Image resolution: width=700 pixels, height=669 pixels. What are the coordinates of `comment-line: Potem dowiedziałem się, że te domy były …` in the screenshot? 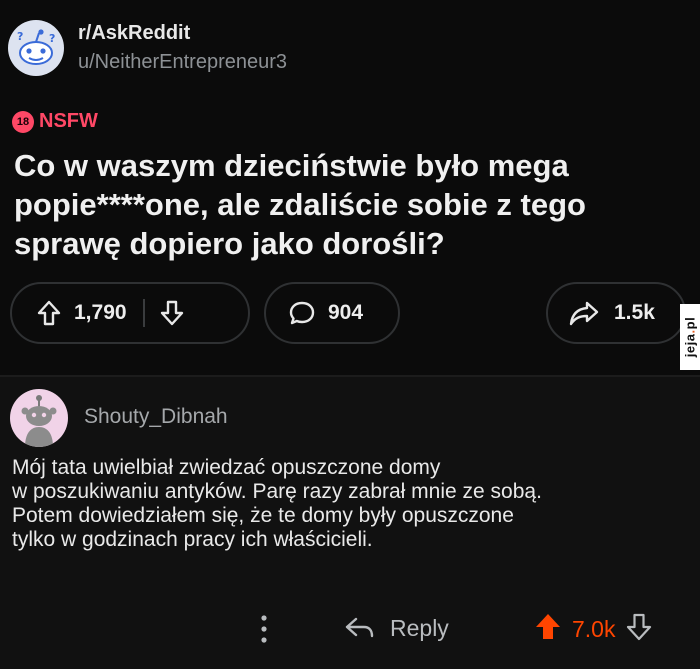 It's located at (263, 515).